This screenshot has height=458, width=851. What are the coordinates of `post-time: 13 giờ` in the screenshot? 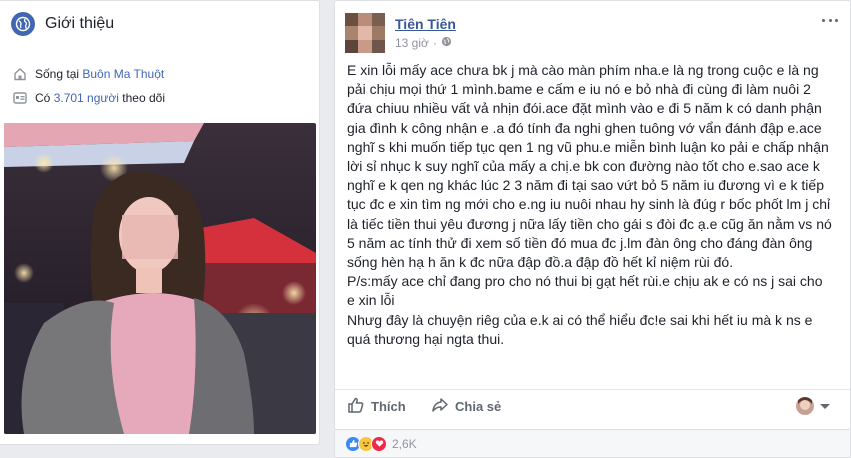 It's located at (412, 43).